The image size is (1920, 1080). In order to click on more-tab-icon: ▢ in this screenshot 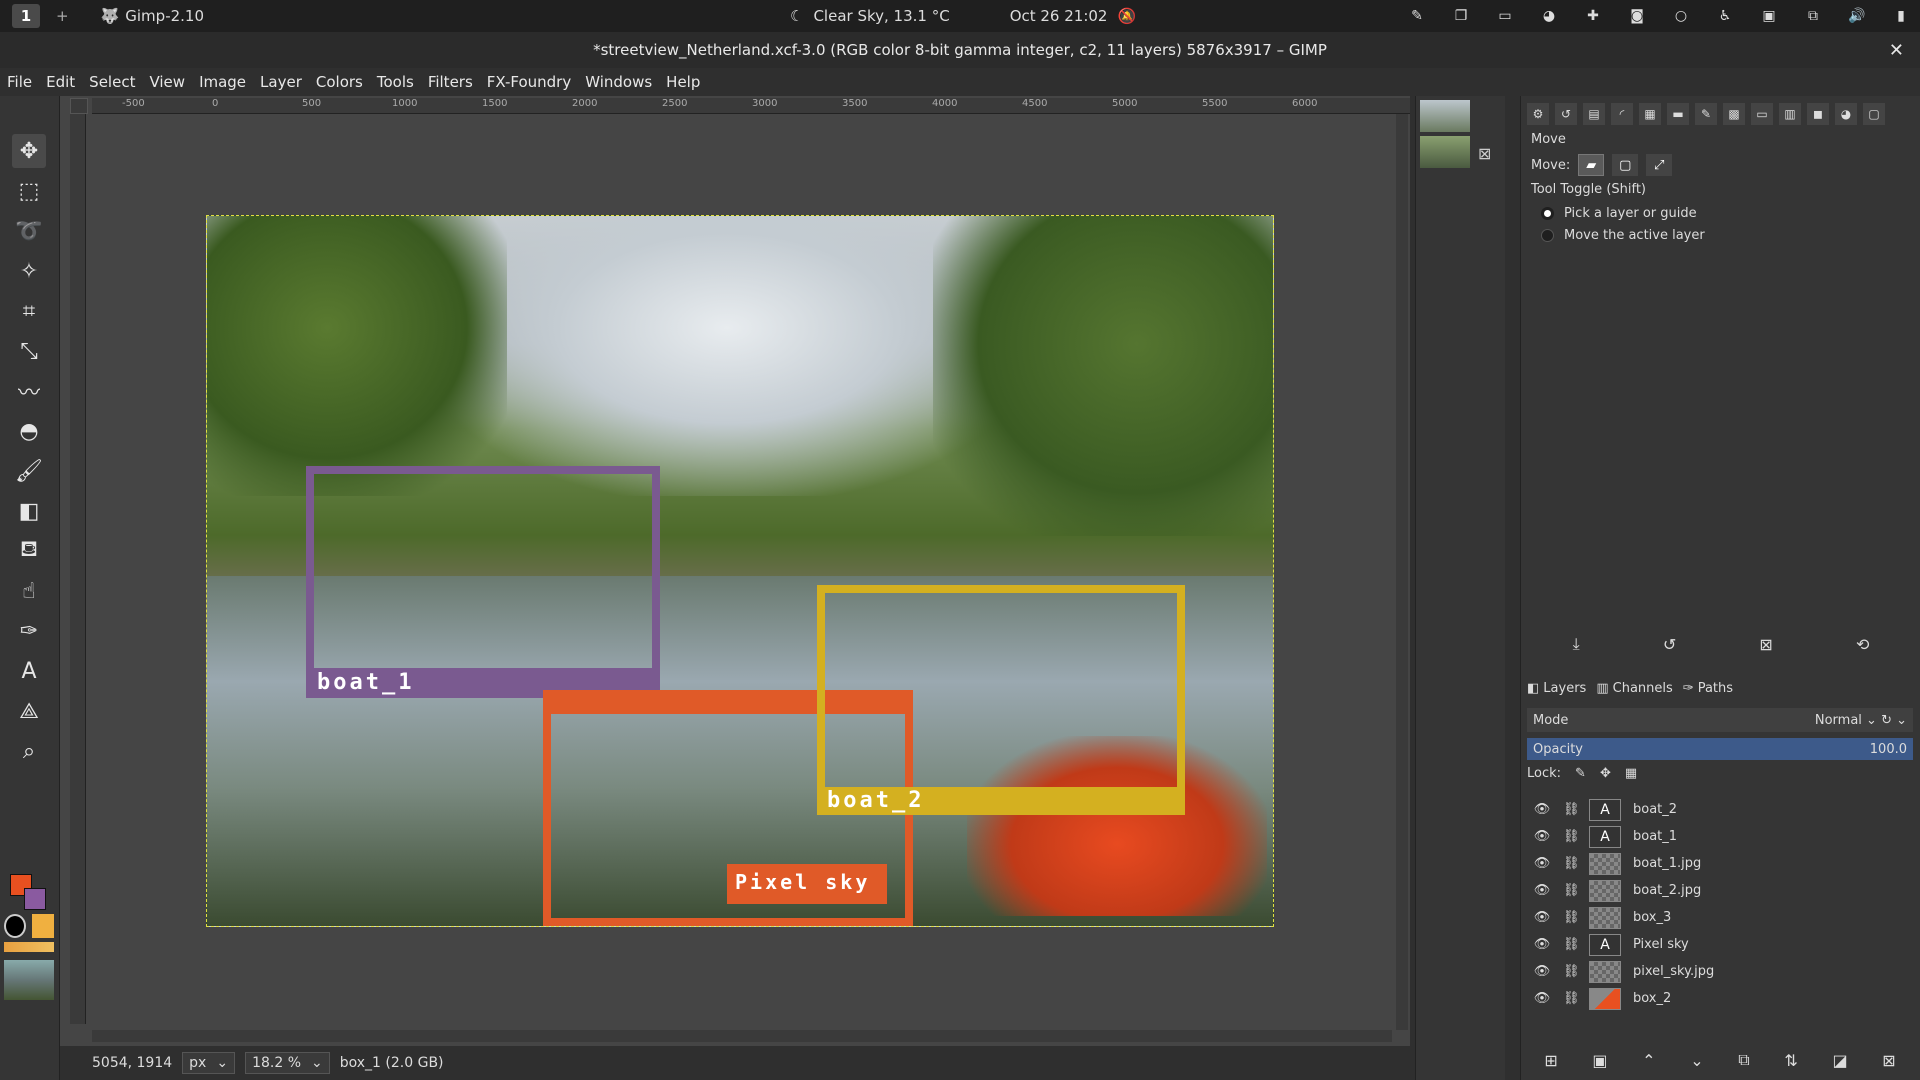, I will do `click(1874, 114)`.